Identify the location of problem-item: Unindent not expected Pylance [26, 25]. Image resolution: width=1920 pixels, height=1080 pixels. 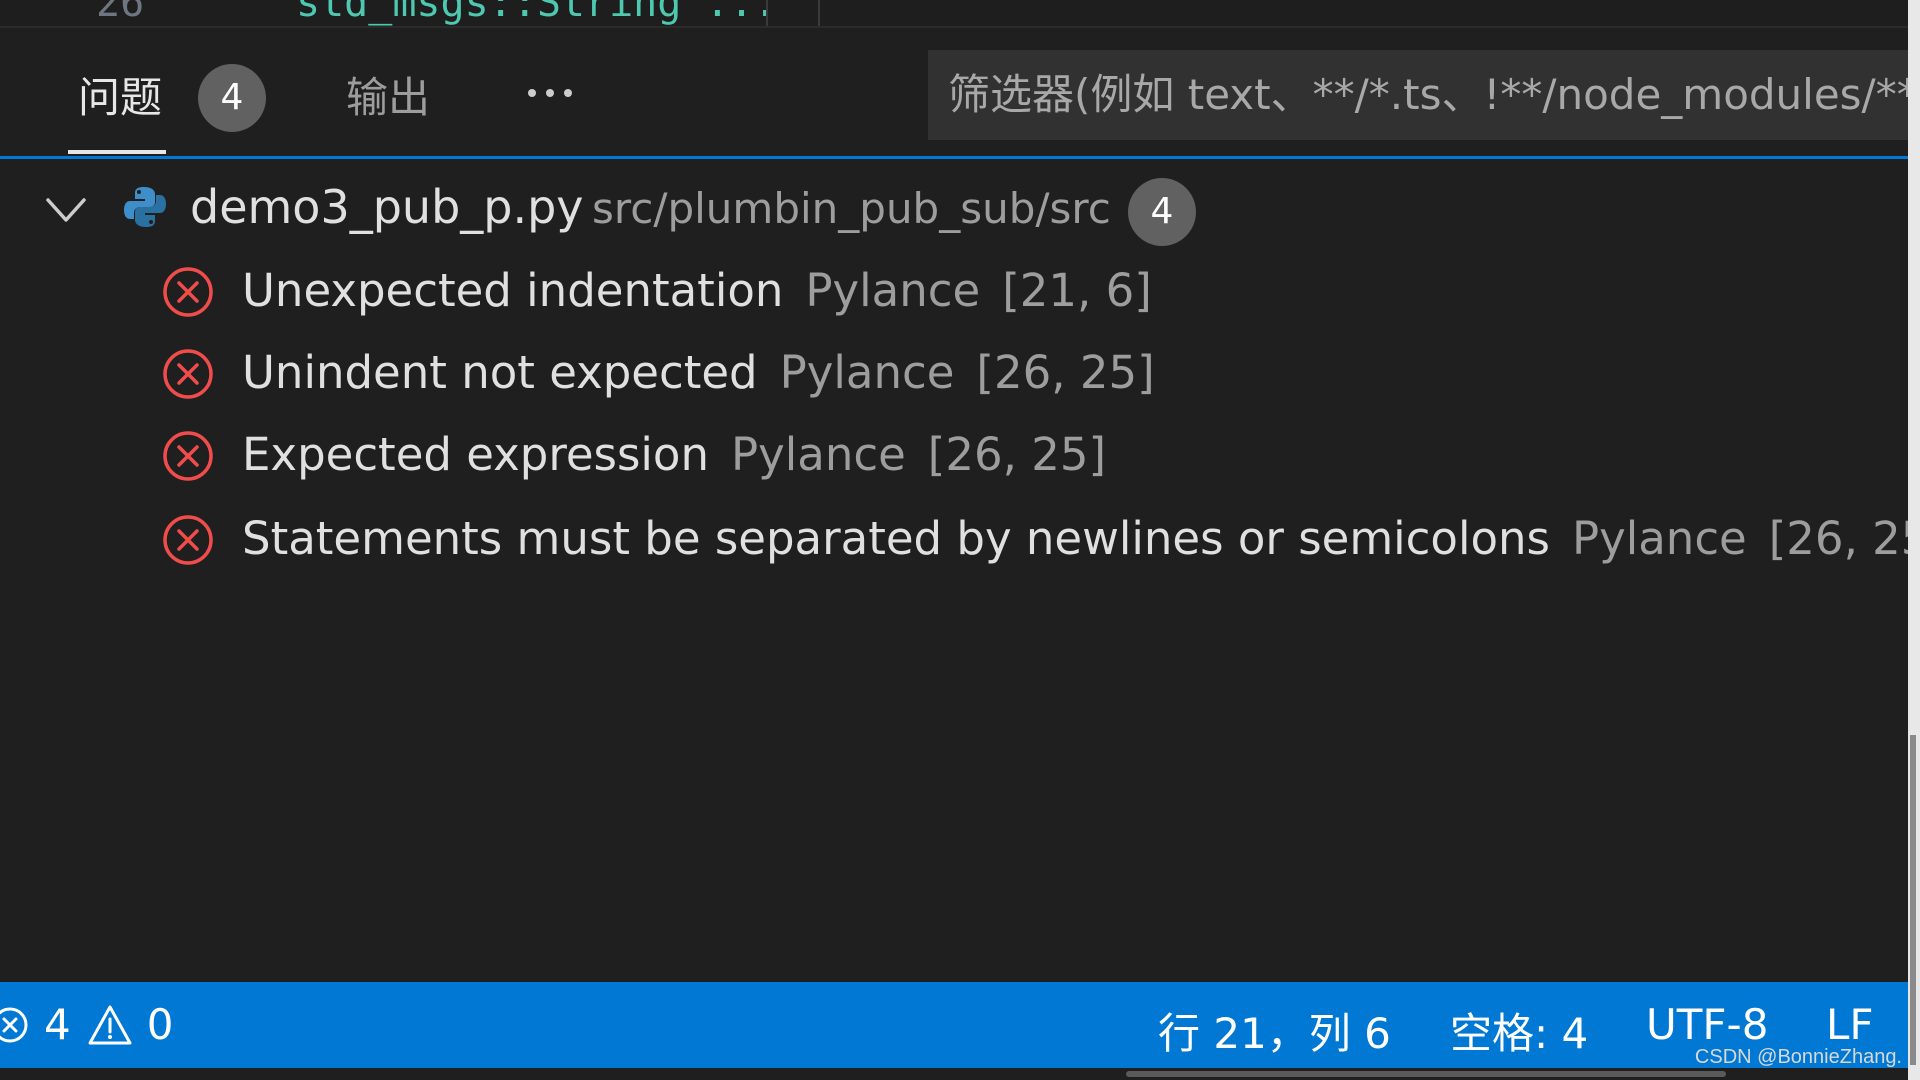
(954, 374).